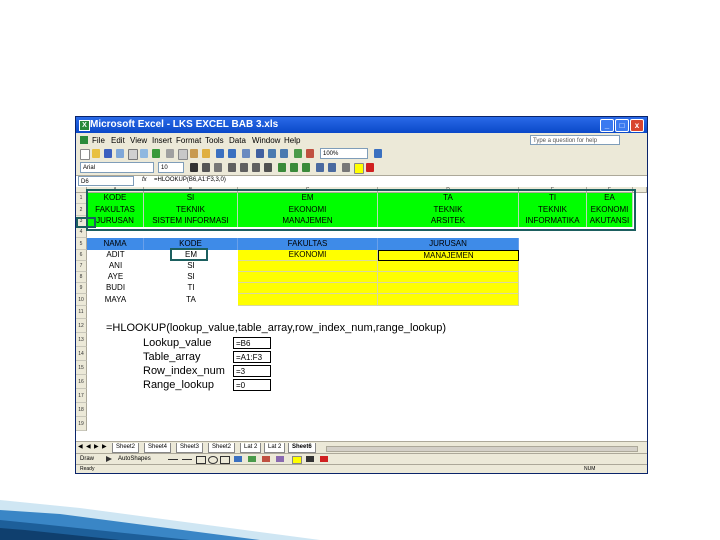 The height and width of the screenshot is (540, 720). I want to click on zoom-select: 100%, so click(344, 153).